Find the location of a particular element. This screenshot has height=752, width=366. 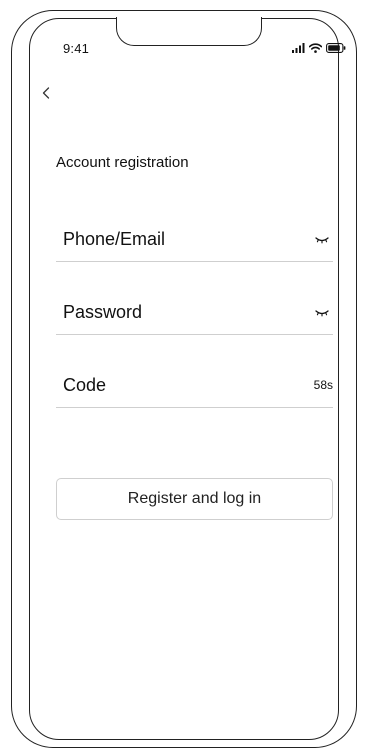

phone-email-input is located at coordinates (178, 239).